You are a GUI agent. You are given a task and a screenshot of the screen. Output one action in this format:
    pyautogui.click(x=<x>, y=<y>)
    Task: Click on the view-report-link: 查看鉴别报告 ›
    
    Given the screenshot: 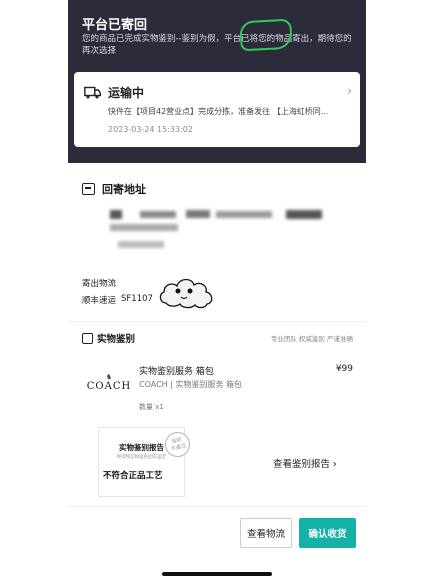 What is the action you would take?
    pyautogui.click(x=305, y=463)
    